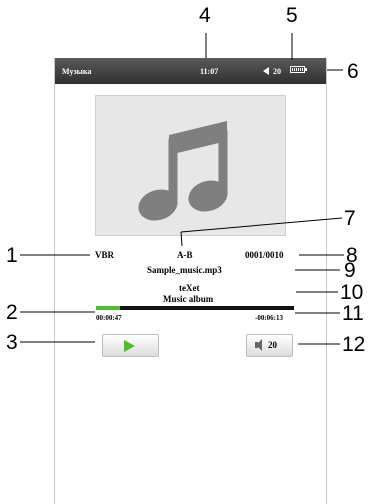 Image resolution: width=382 pixels, height=504 pixels. Describe the element at coordinates (205, 15) in the screenshot. I see `callout-4: 4` at that location.